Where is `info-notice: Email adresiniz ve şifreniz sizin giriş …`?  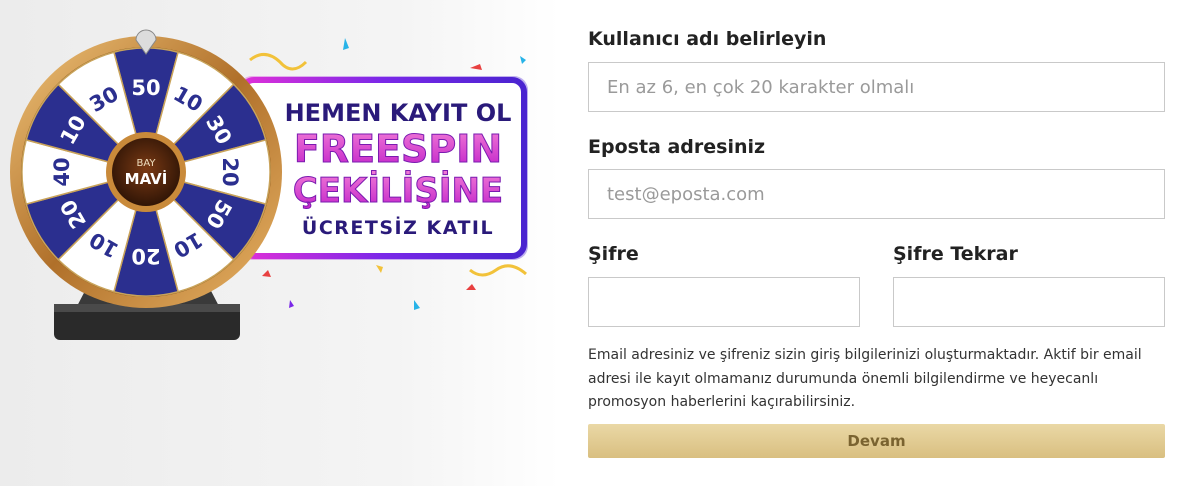 info-notice: Email adresiniz ve şifreniz sizin giriş … is located at coordinates (865, 378).